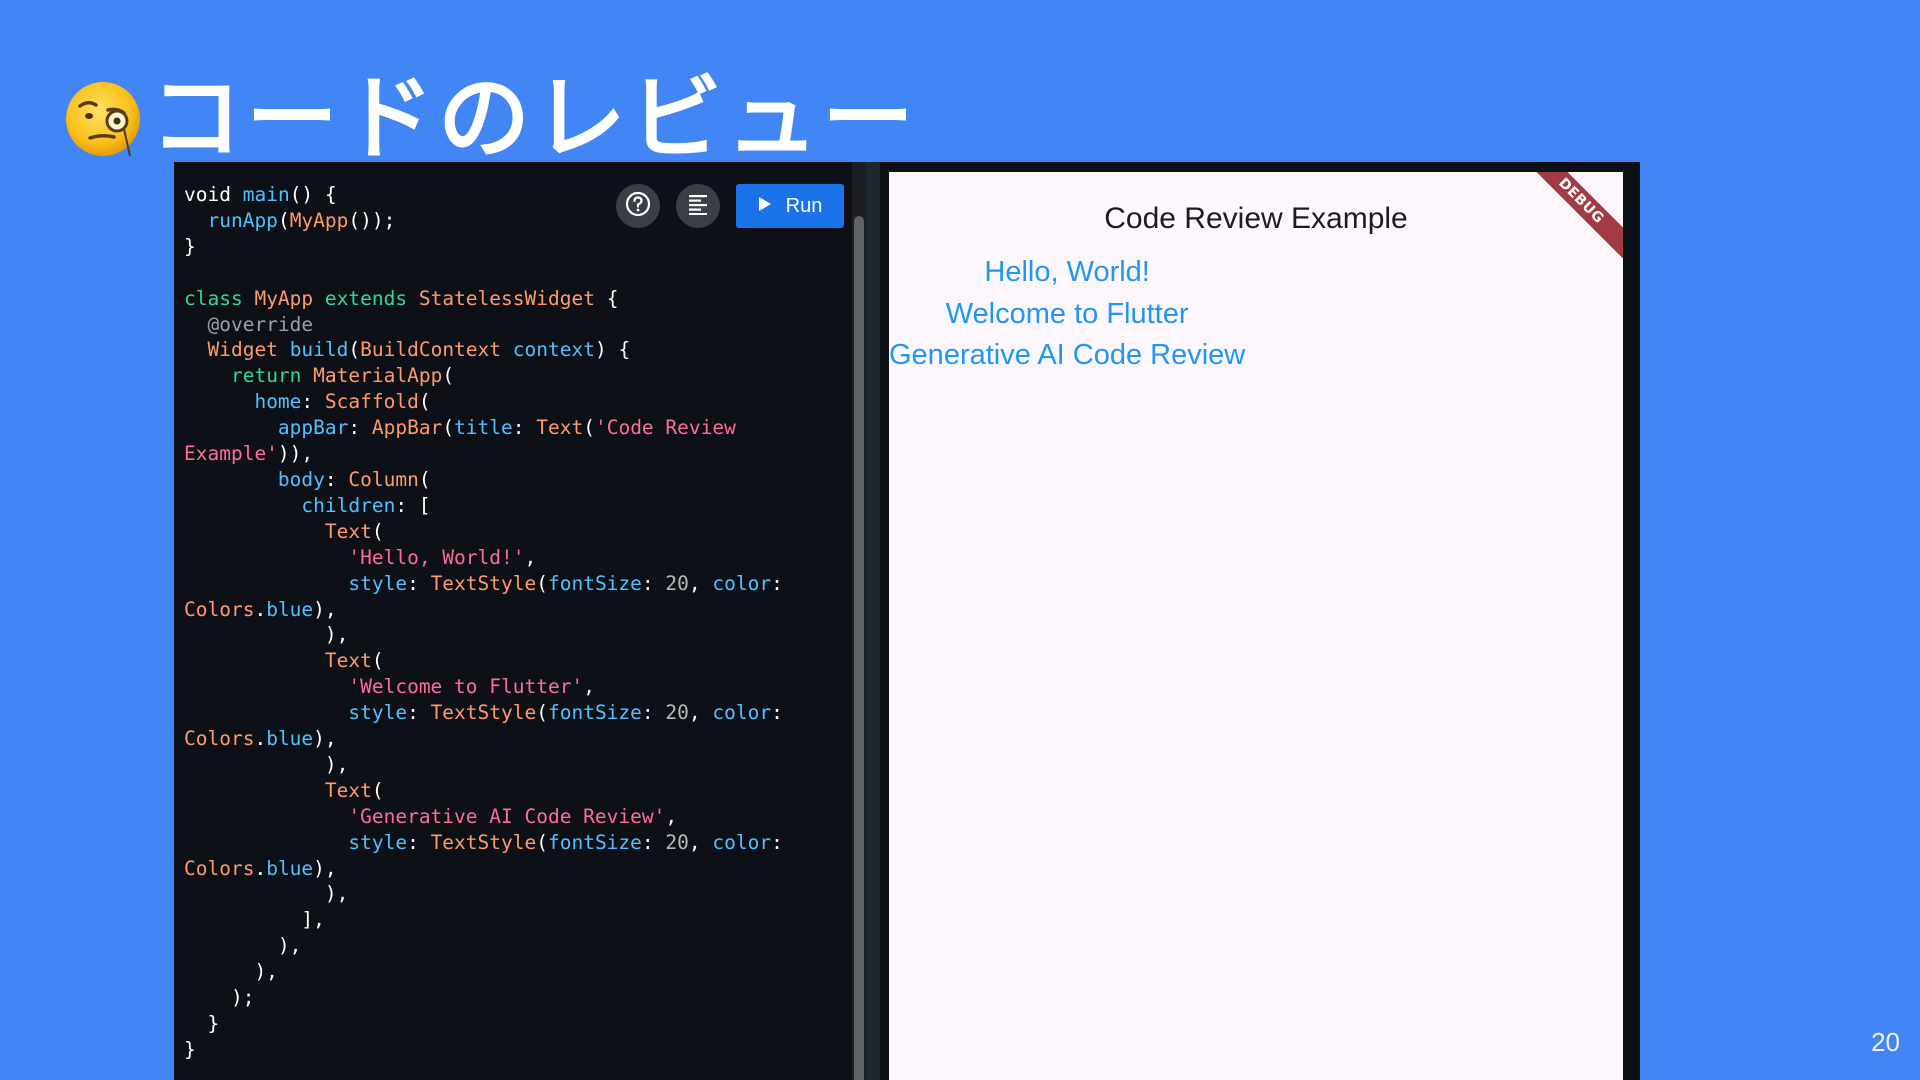 The width and height of the screenshot is (1920, 1080). Describe the element at coordinates (442, 557) in the screenshot. I see `code-line: 'Hello, World!',` at that location.